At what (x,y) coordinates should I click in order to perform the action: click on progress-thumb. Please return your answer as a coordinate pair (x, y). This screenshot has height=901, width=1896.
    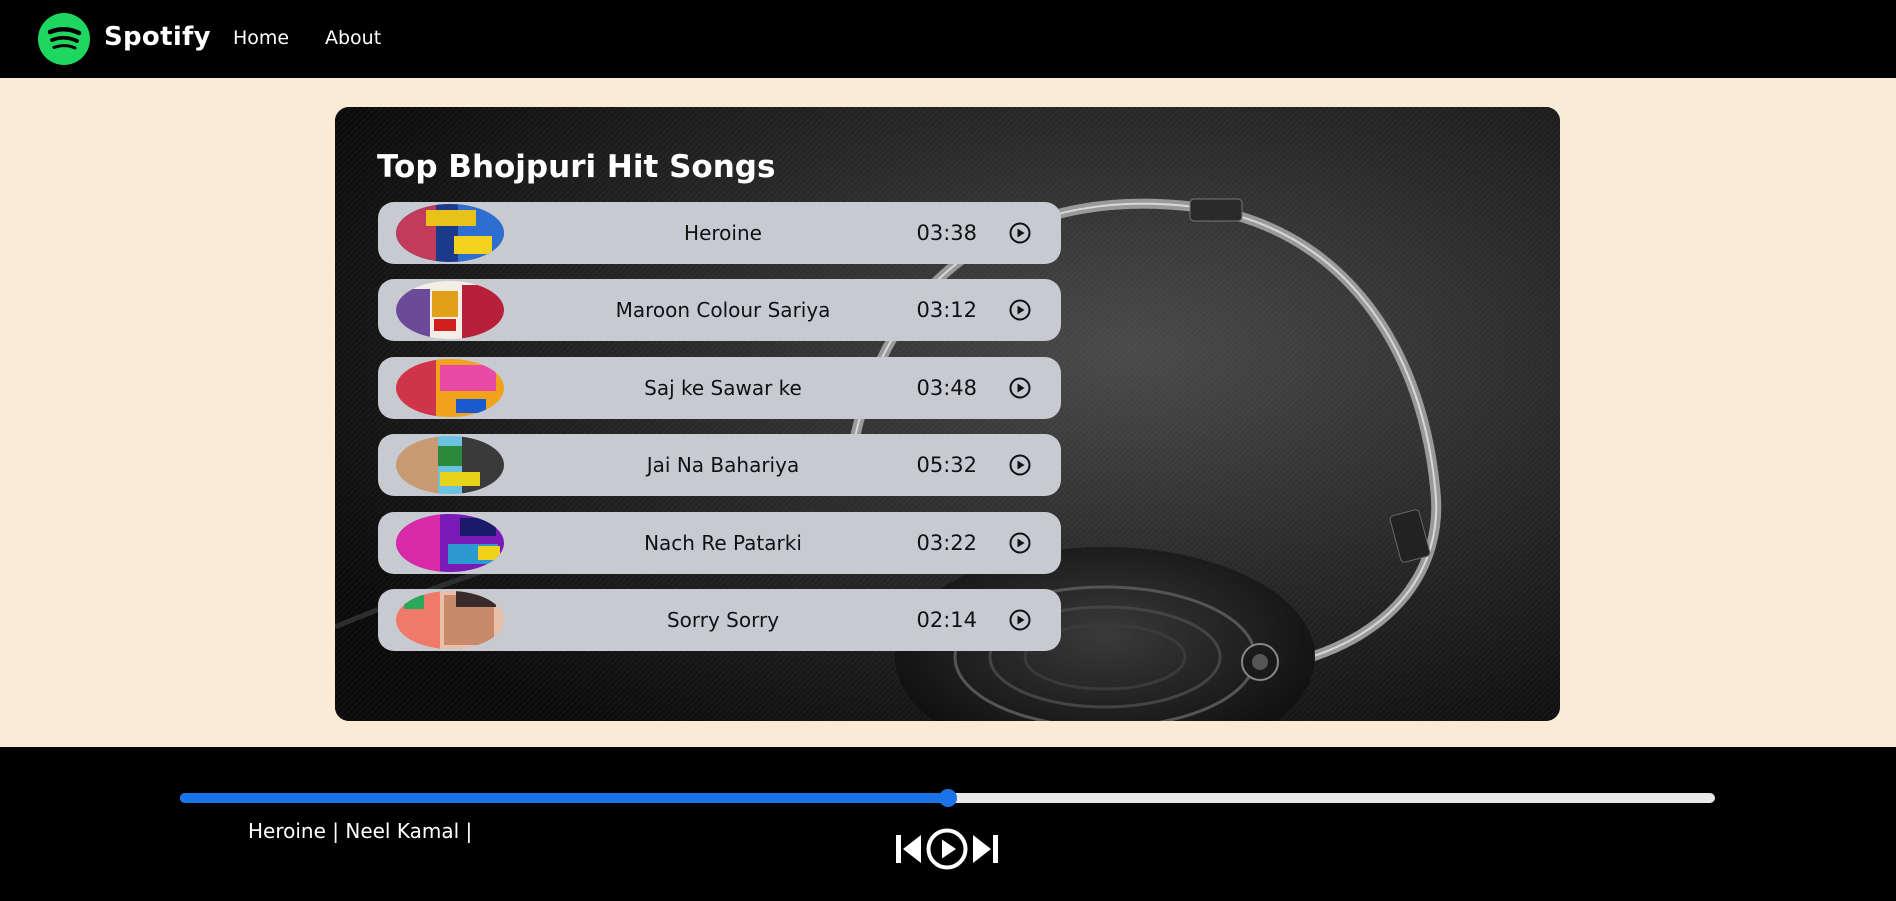
    Looking at the image, I should click on (947, 798).